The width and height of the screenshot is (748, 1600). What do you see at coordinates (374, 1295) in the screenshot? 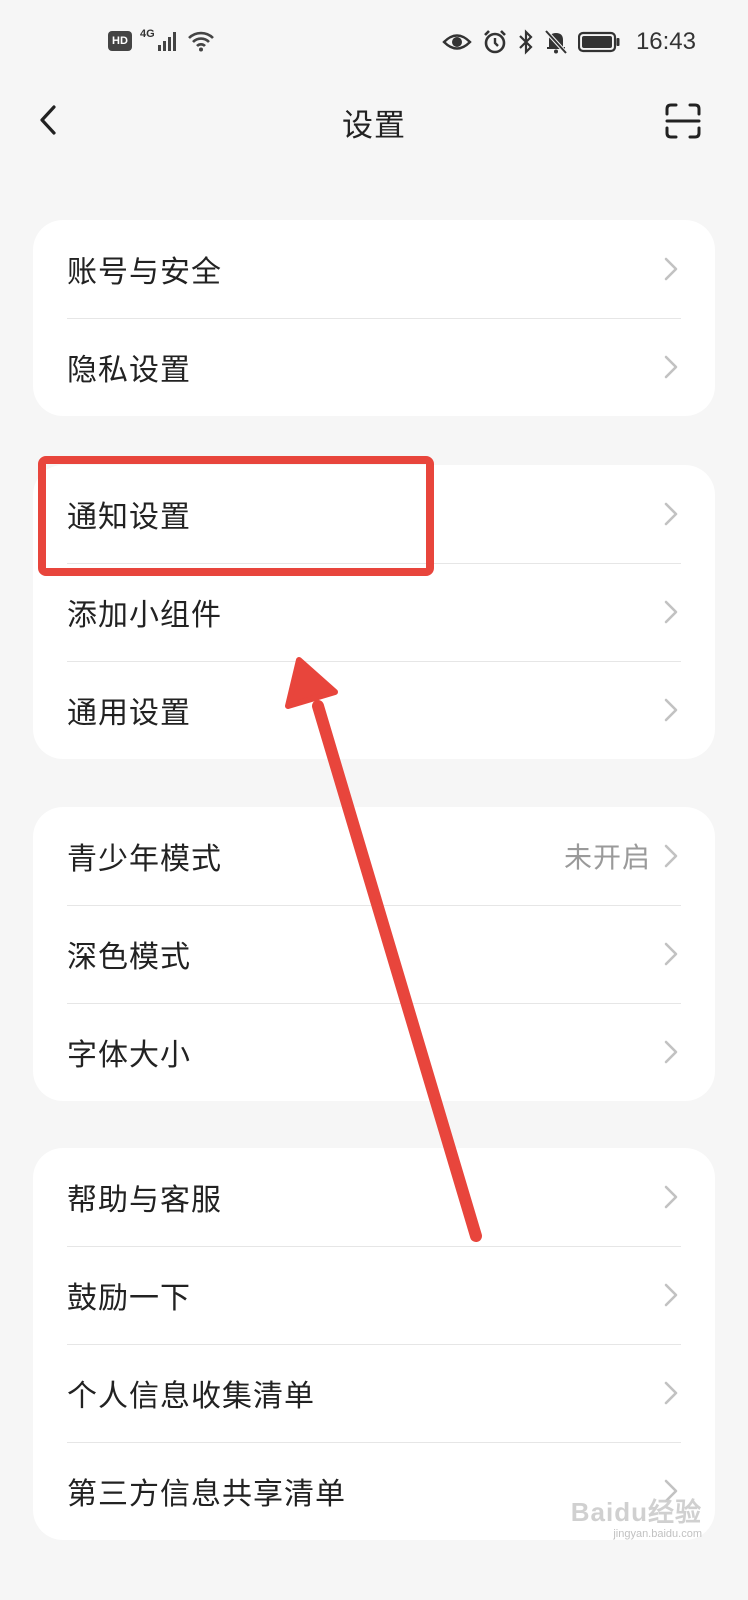
I see `settings-item-encourage: 鼓励一下` at bounding box center [374, 1295].